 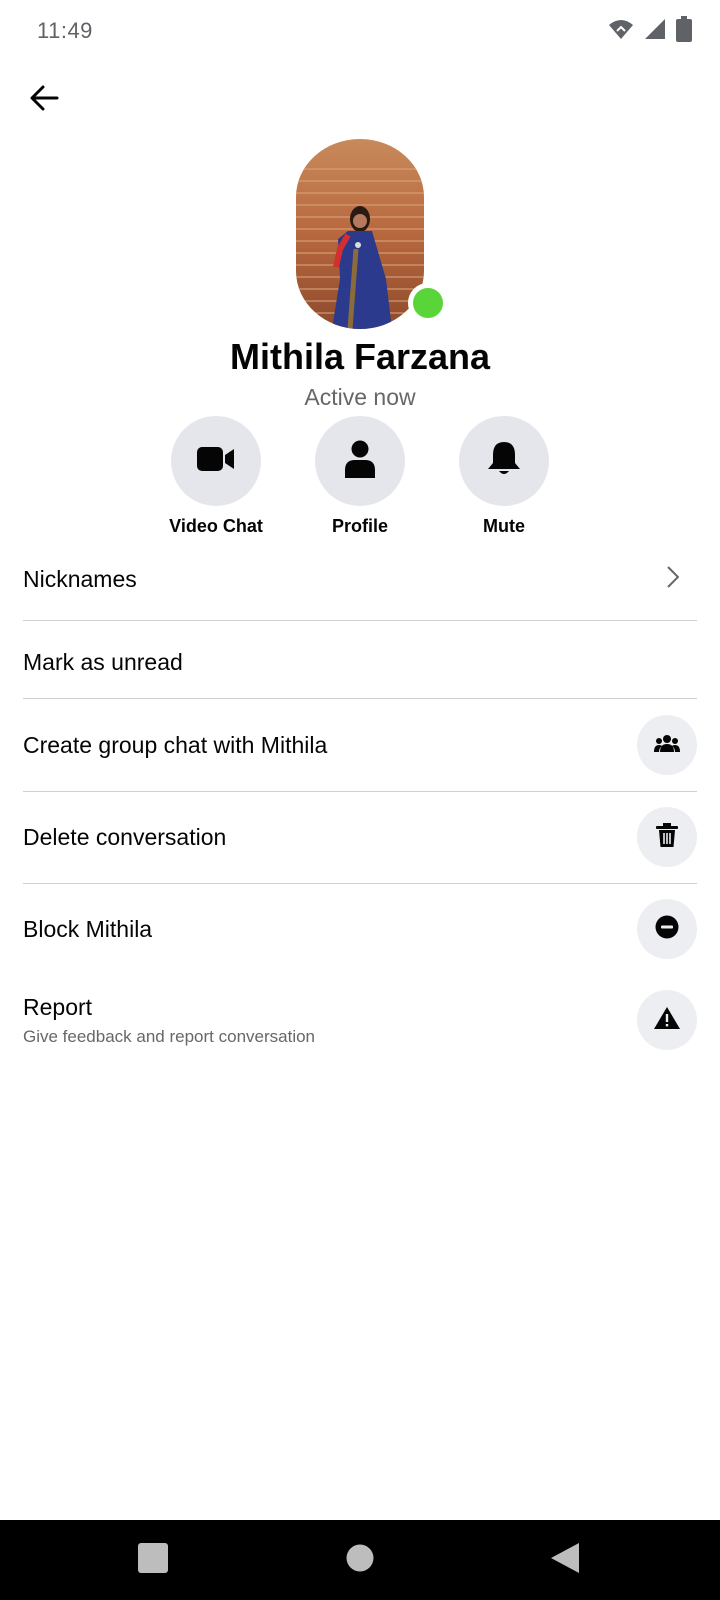 I want to click on home-circle-icon, so click(x=360, y=1560).